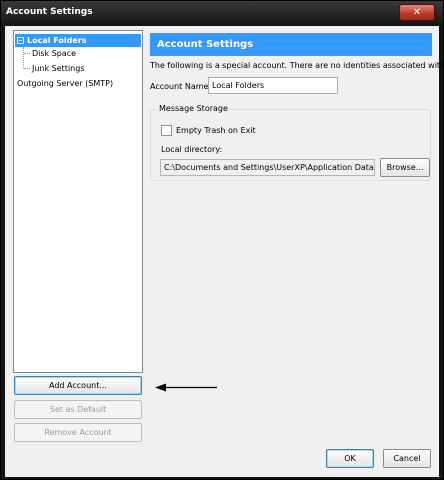  What do you see at coordinates (78, 409) in the screenshot?
I see `set-as-default-button: Set as Default` at bounding box center [78, 409].